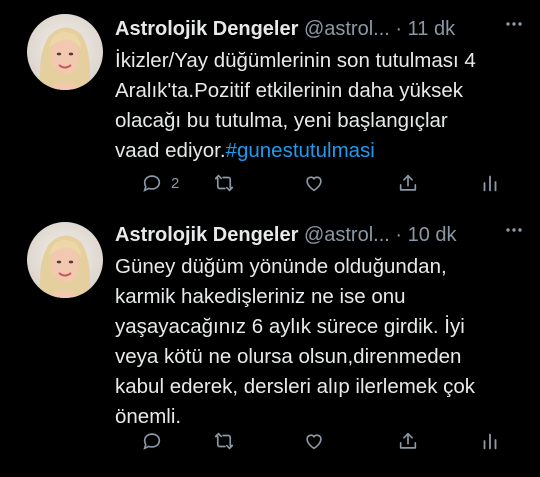 The height and width of the screenshot is (477, 540). Describe the element at coordinates (300, 150) in the screenshot. I see `hashtag-link: #gunestutulmasi` at that location.